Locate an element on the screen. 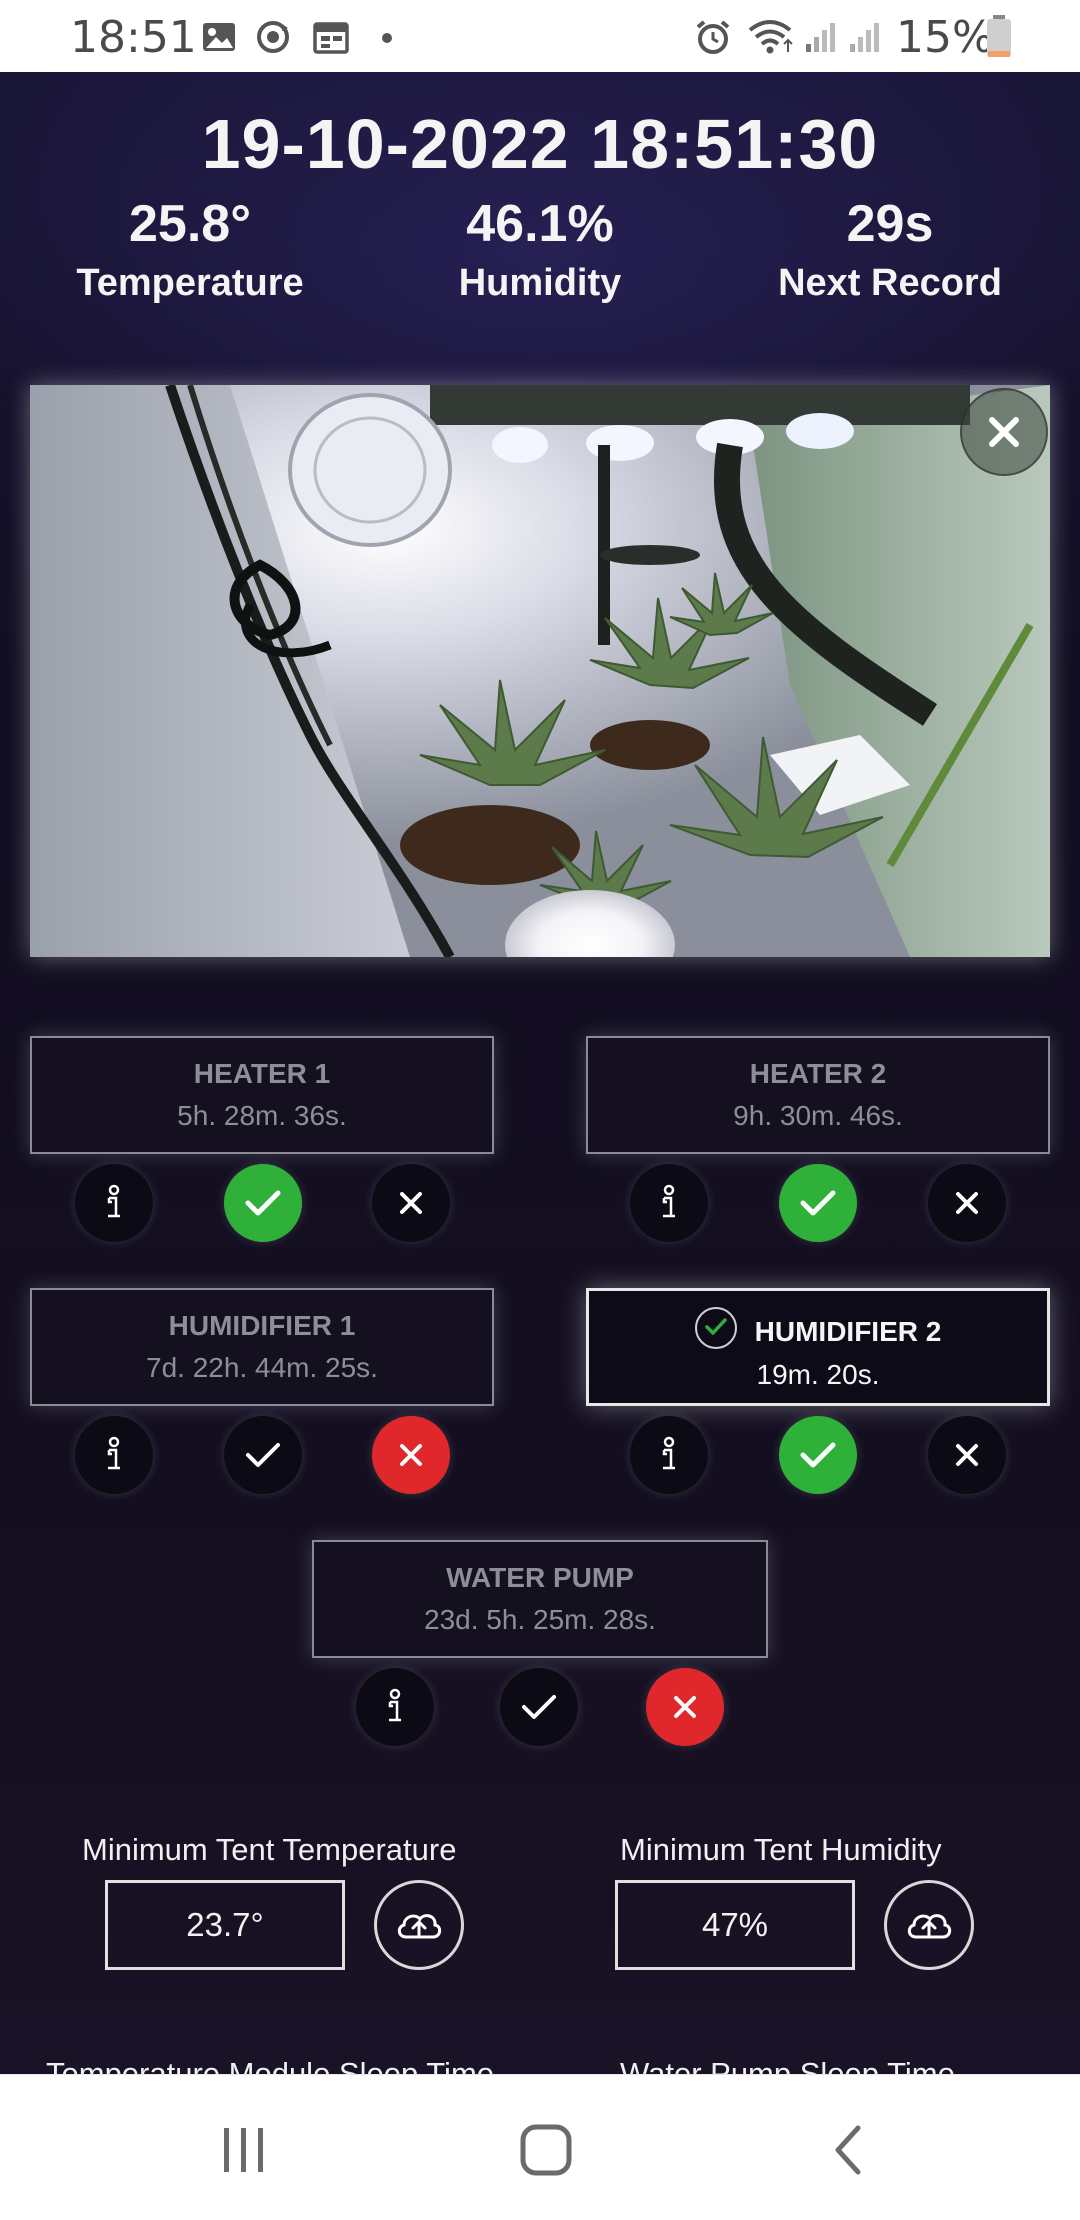 This screenshot has width=1080, height=2220. notification-dot is located at coordinates (387, 38).